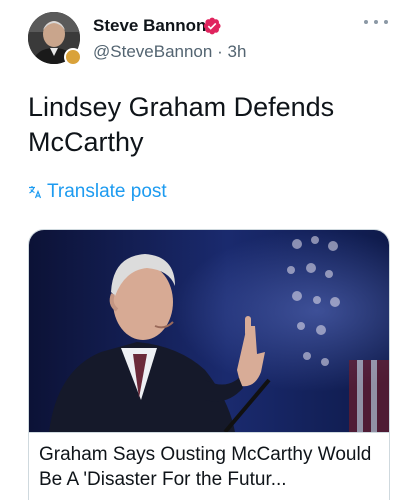 The width and height of the screenshot is (413, 500). What do you see at coordinates (152, 51) in the screenshot?
I see `author-handle: @SteveBannon` at bounding box center [152, 51].